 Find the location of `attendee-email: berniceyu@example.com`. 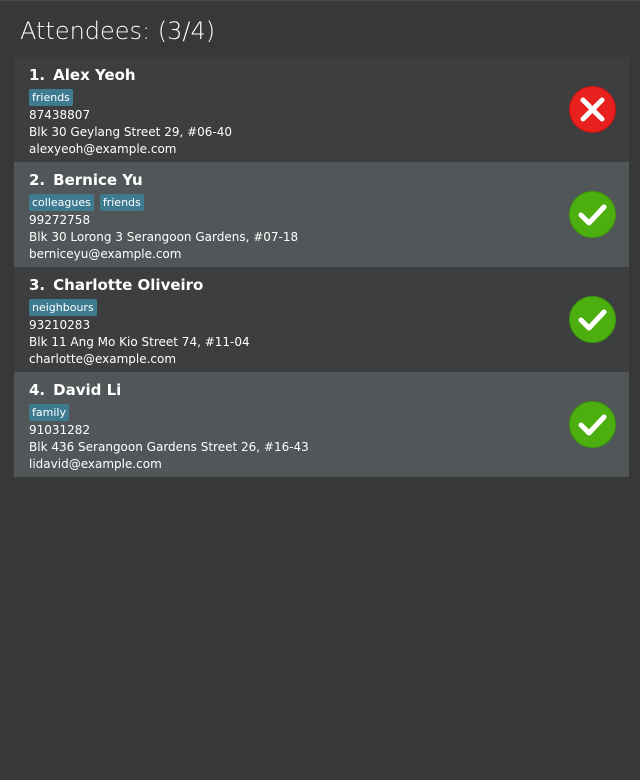

attendee-email: berniceyu@example.com is located at coordinates (105, 254).